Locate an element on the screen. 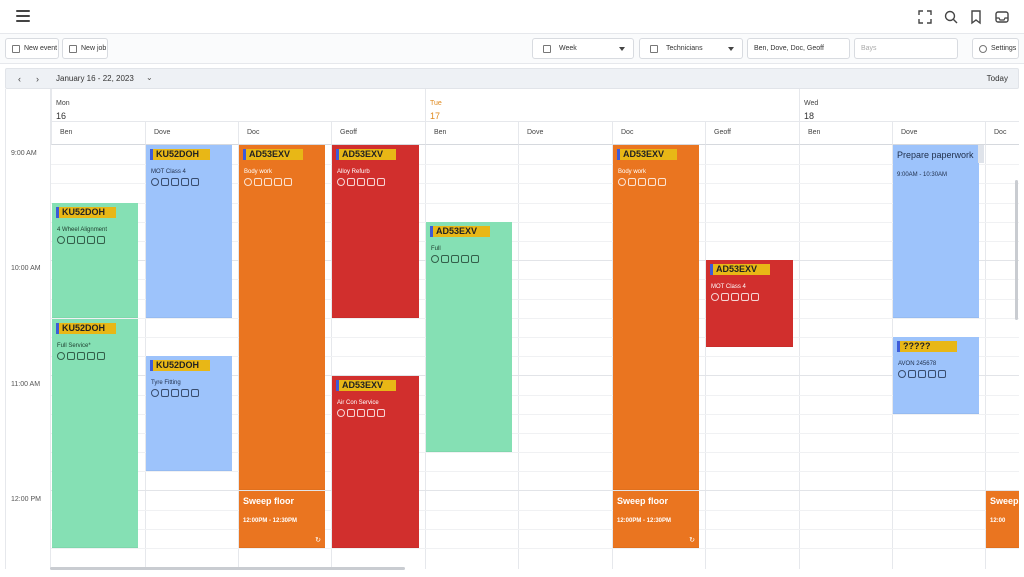 This screenshot has width=1024, height=577. repeat-icon: ↻ is located at coordinates (692, 540).